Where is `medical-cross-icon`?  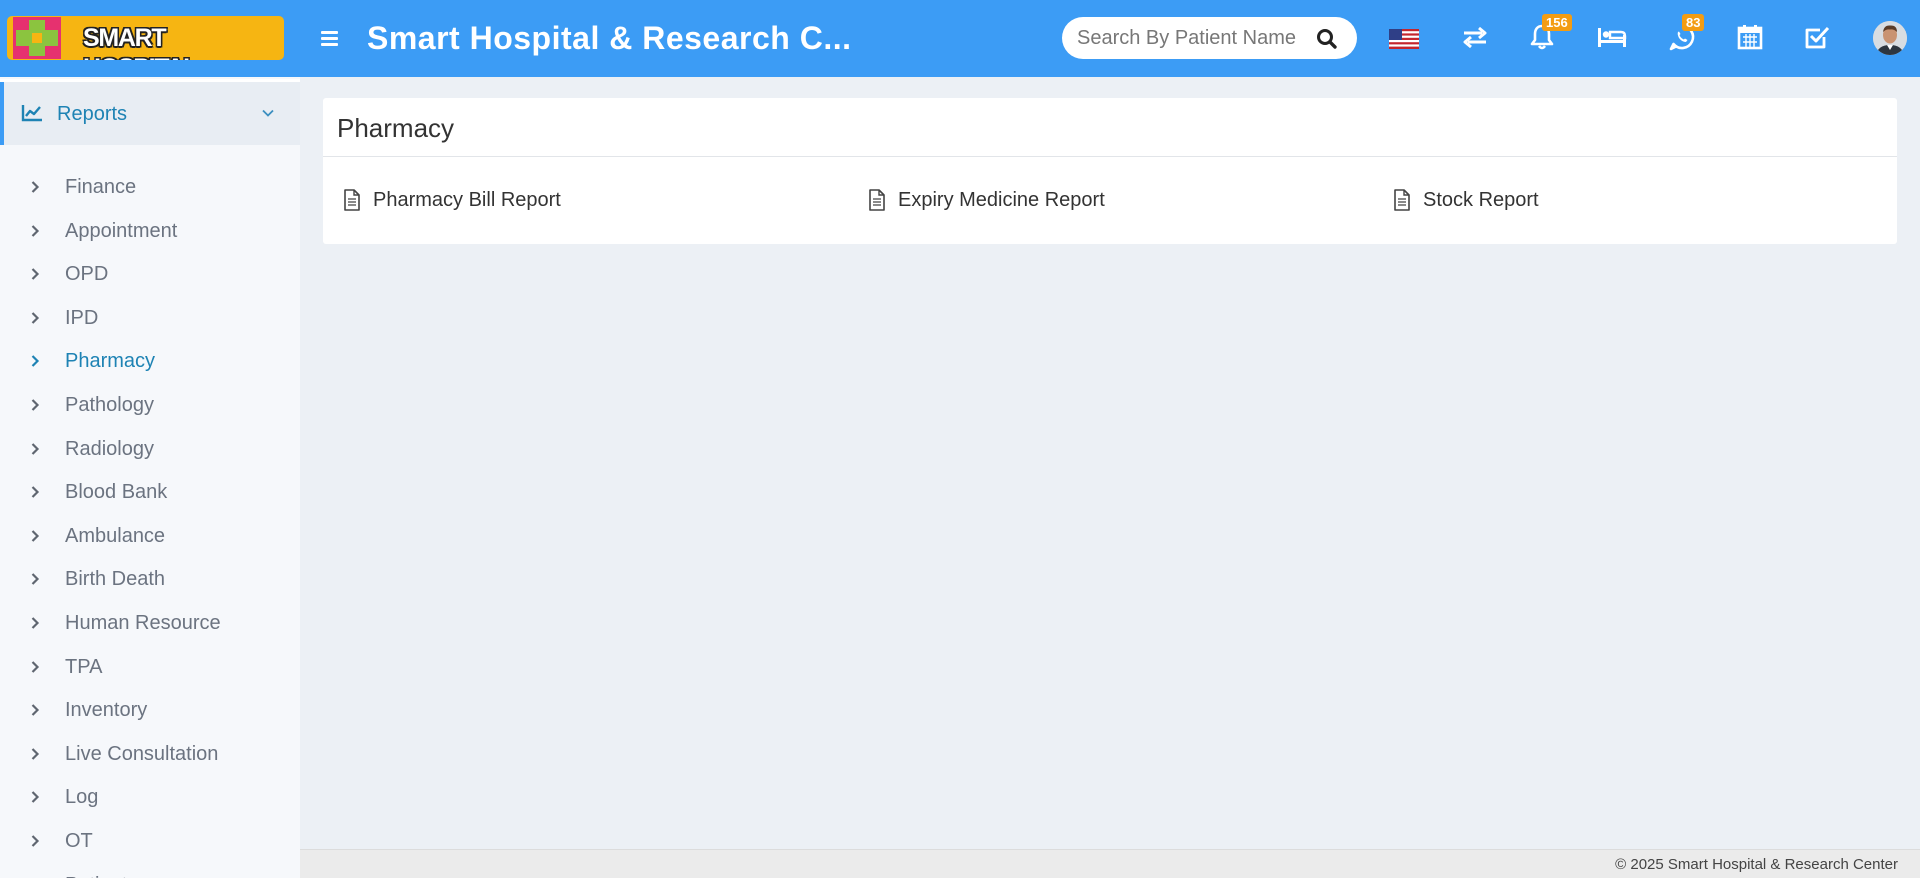 medical-cross-icon is located at coordinates (37, 38).